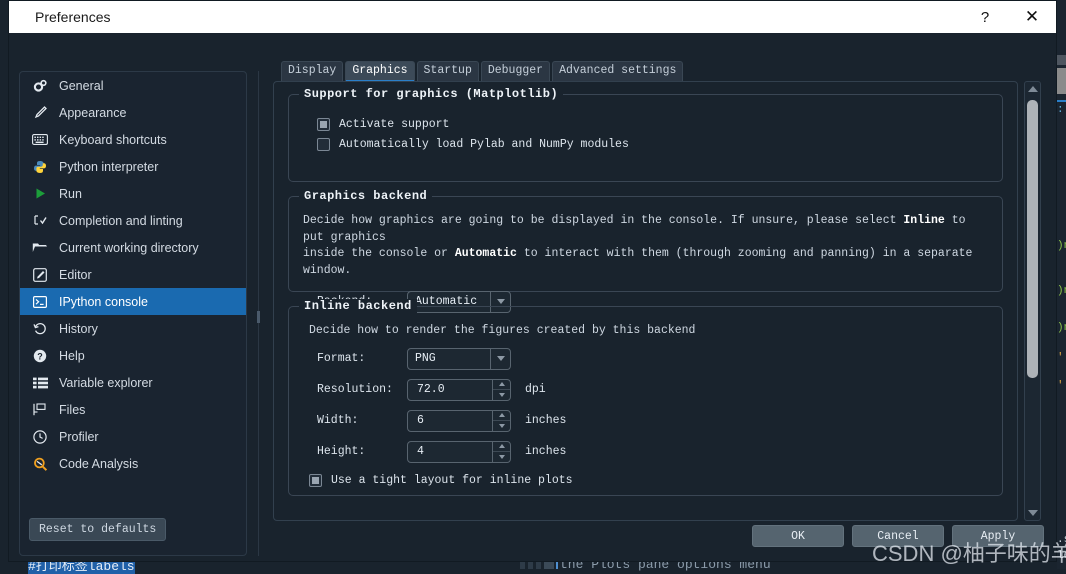 The width and height of the screenshot is (1066, 574). I want to click on sidebar-item-label: Variable explorer, so click(106, 383).